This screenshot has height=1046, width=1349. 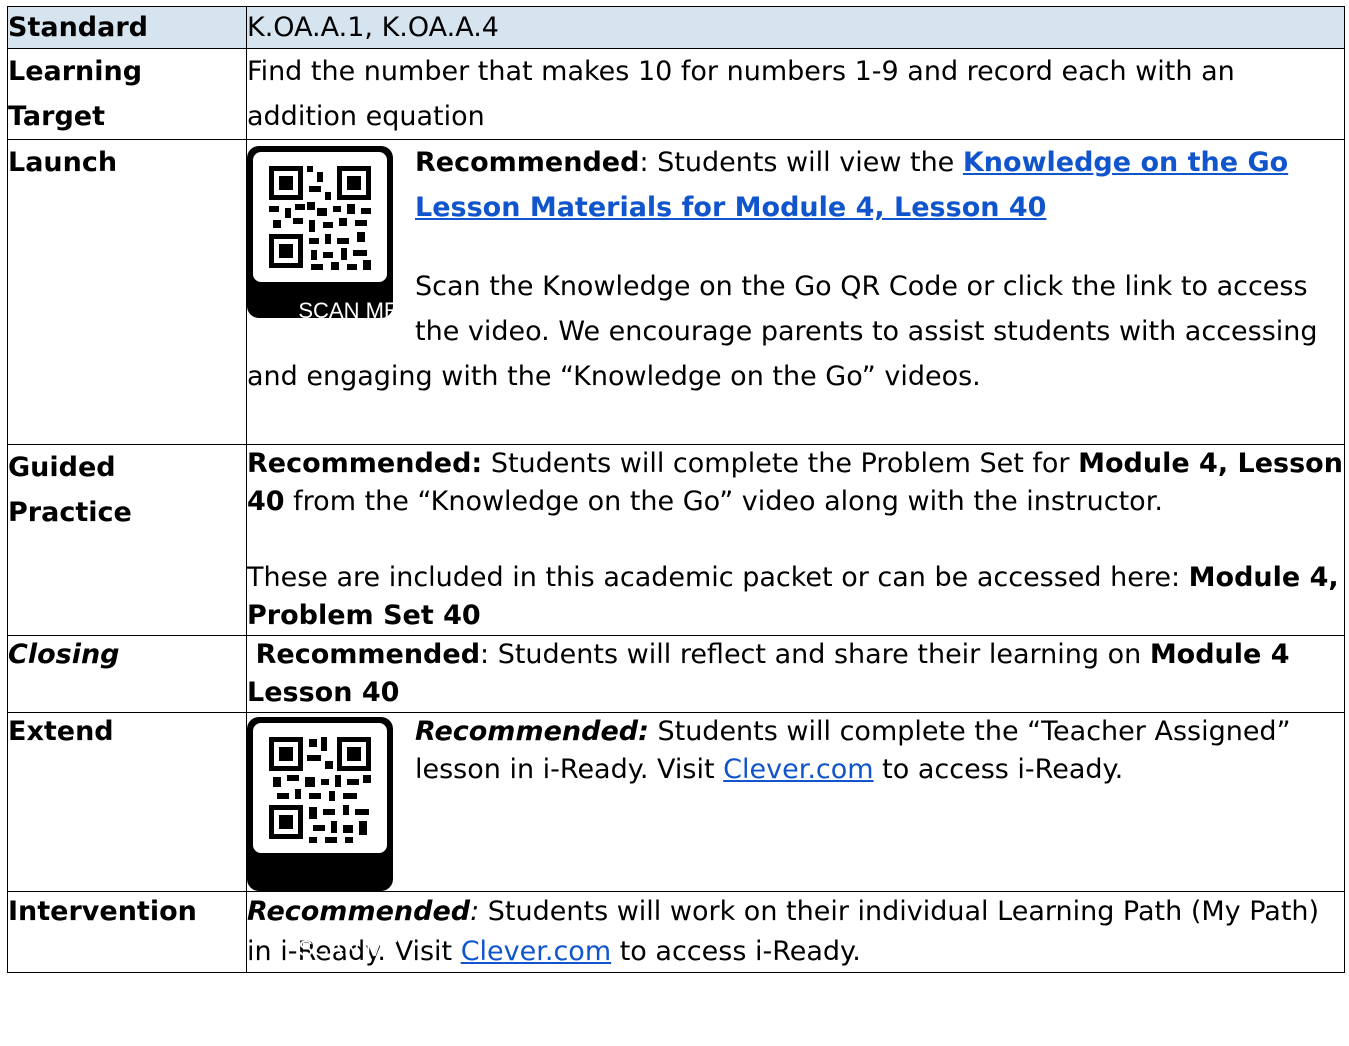 What do you see at coordinates (127, 292) in the screenshot?
I see `launch-label: Launch` at bounding box center [127, 292].